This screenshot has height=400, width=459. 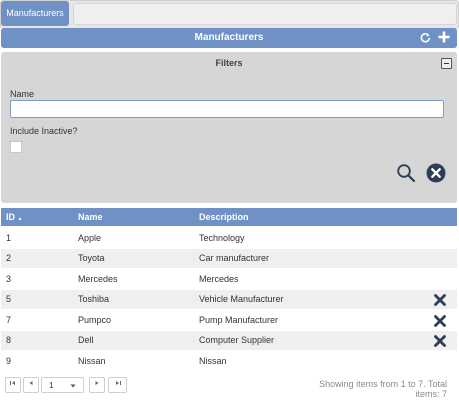 I want to click on page-title: Manufacturers, so click(x=229, y=37).